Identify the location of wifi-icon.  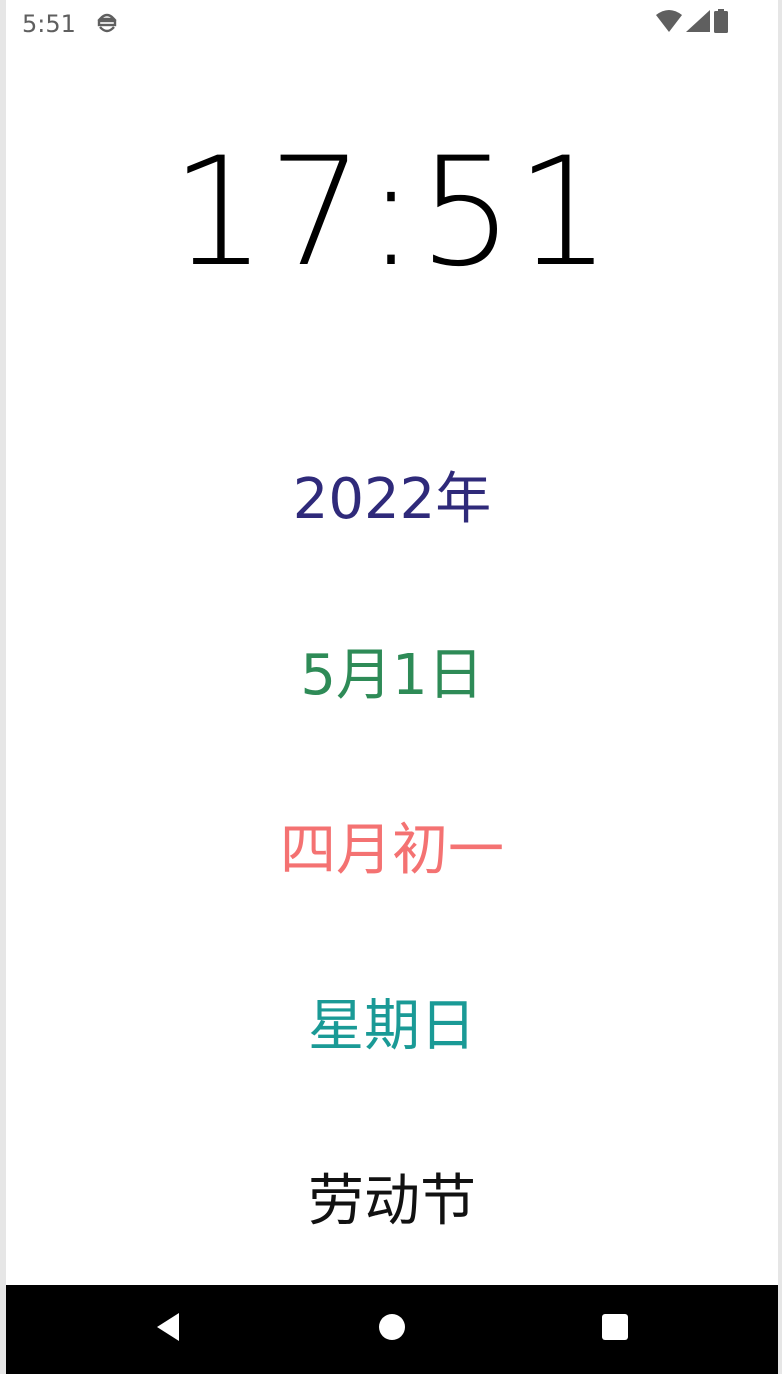
(669, 23).